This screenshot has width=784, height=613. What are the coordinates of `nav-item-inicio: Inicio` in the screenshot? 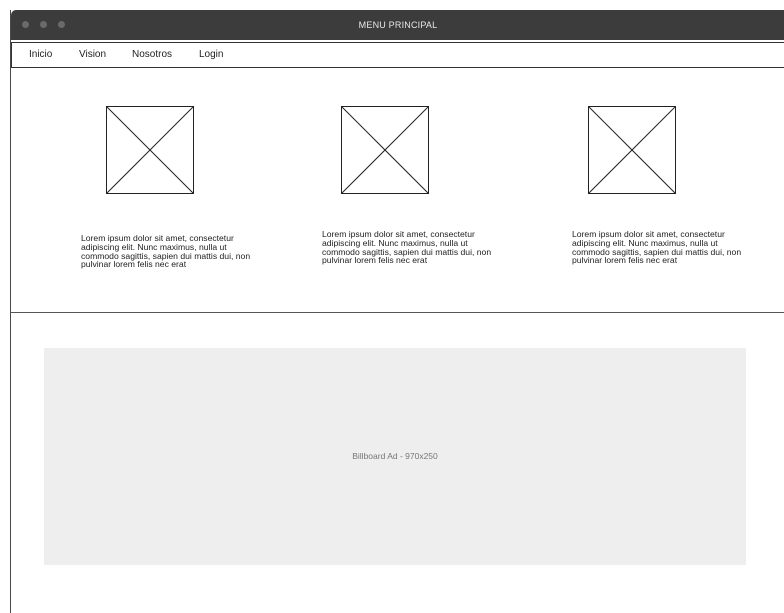 It's located at (40, 55).